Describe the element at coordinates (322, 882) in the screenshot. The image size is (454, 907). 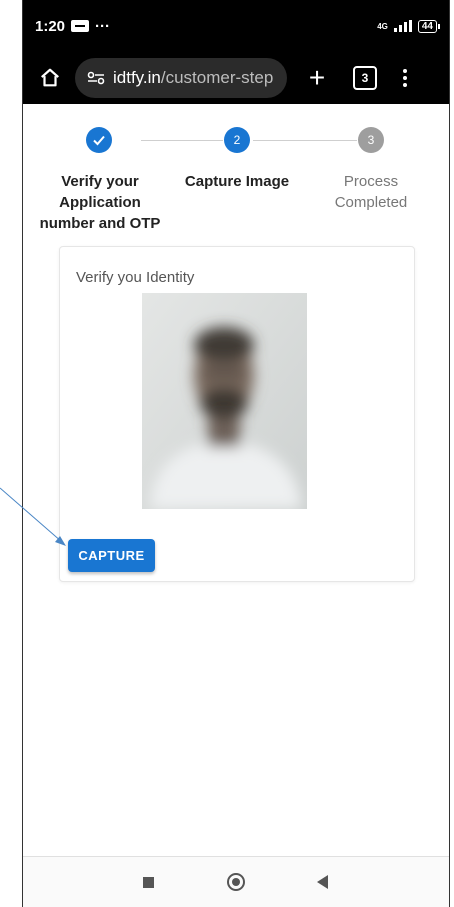
I see `back-icon` at that location.